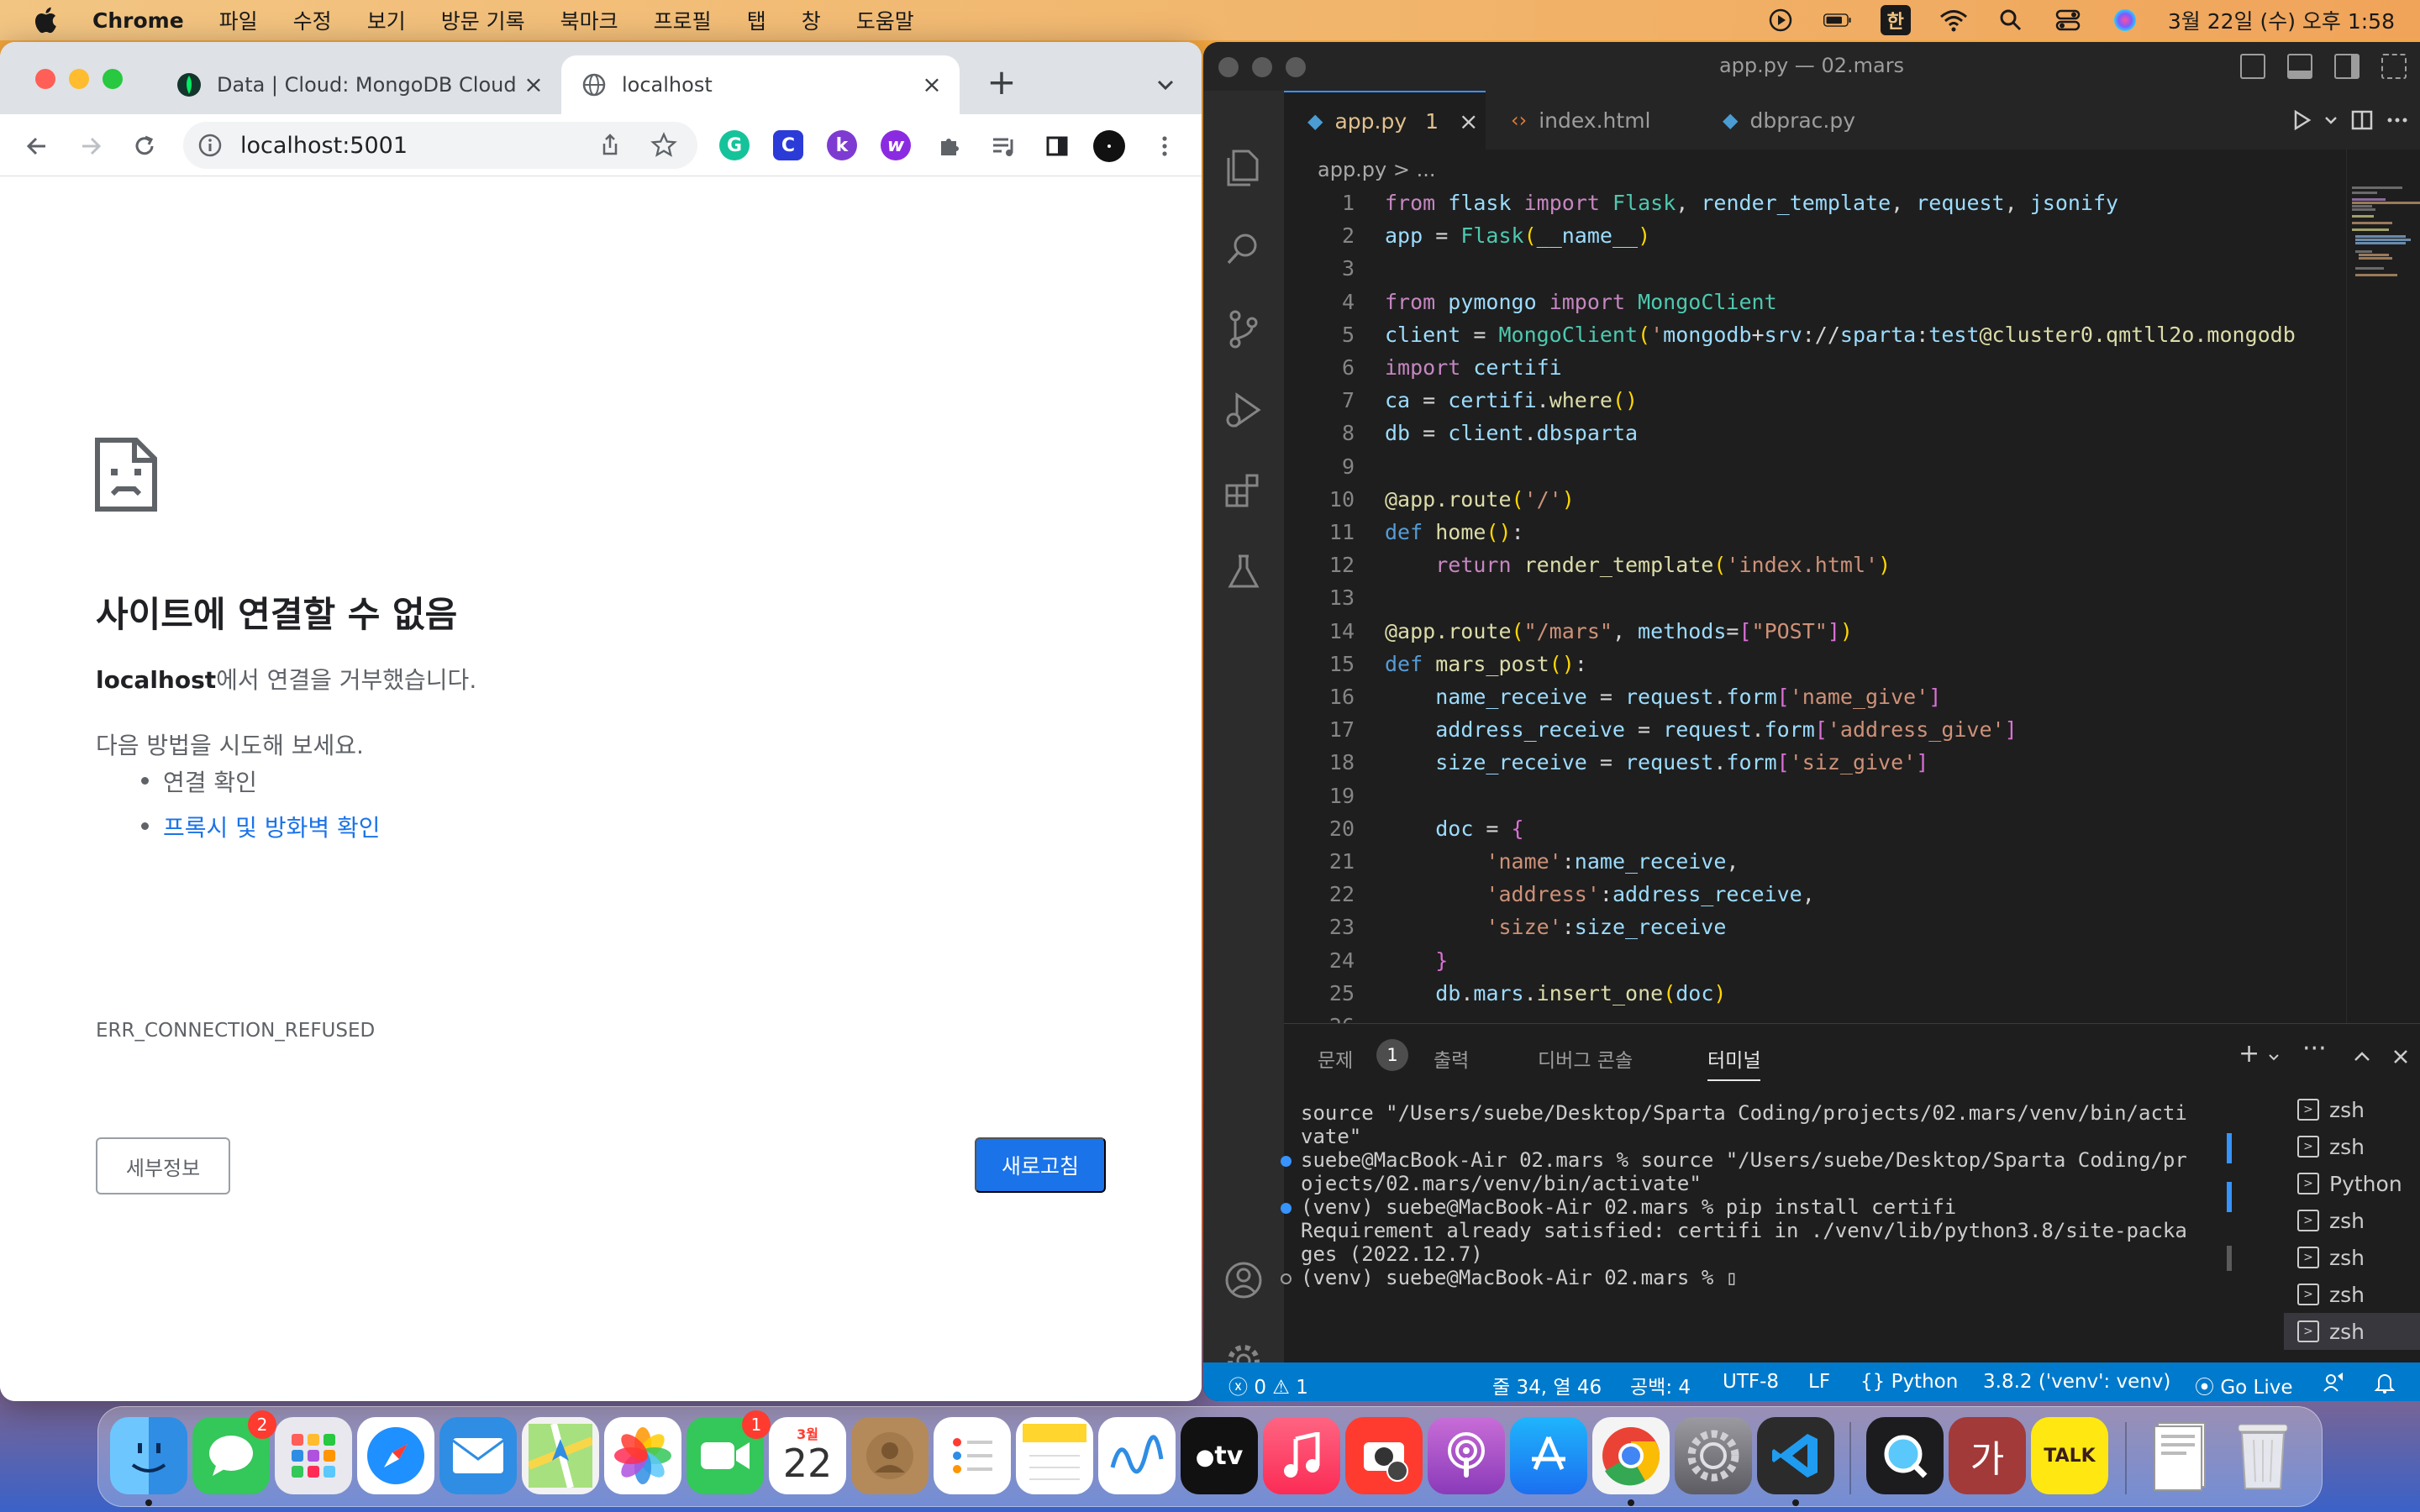 The width and height of the screenshot is (2420, 1512). I want to click on tab-localhost: localhost ×, so click(761, 84).